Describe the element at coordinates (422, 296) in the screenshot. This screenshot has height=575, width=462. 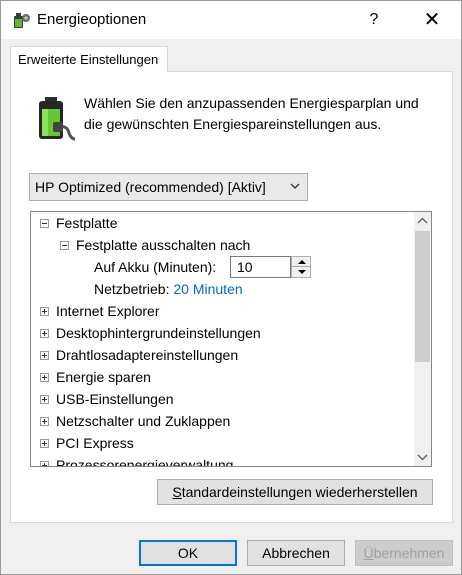
I see `scrollbar-thumb` at that location.